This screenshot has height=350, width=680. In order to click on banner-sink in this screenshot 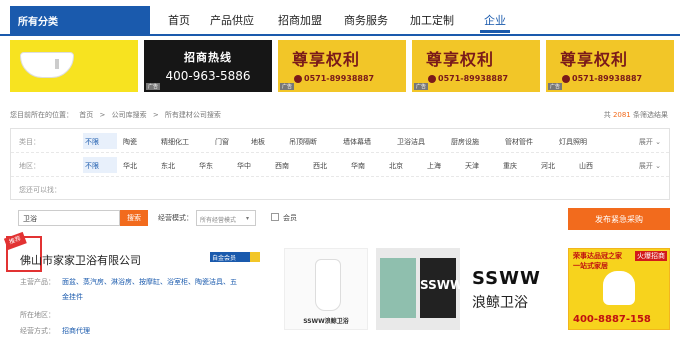, I will do `click(74, 66)`.